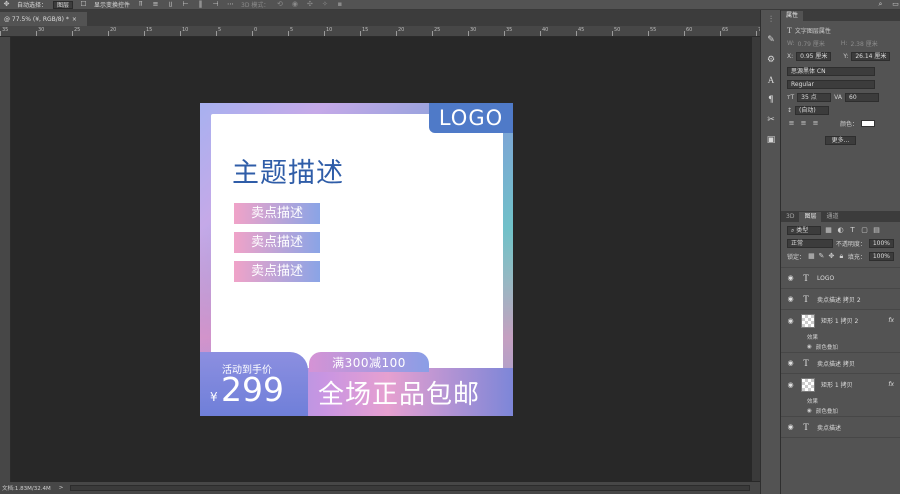 The width and height of the screenshot is (900, 494). I want to click on x-label: X:, so click(790, 56).